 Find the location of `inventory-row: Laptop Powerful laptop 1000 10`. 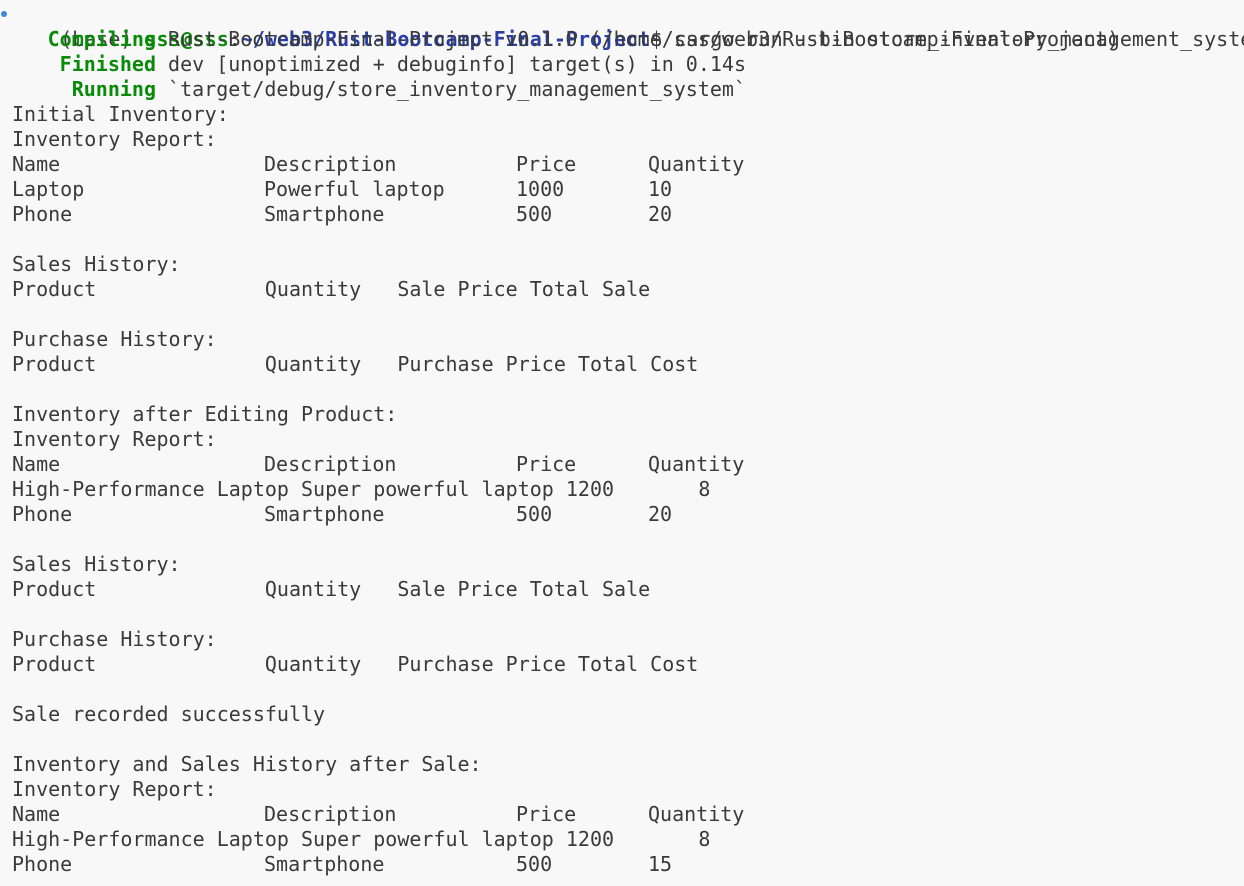

inventory-row: Laptop Powerful laptop 1000 10 is located at coordinates (622, 189).